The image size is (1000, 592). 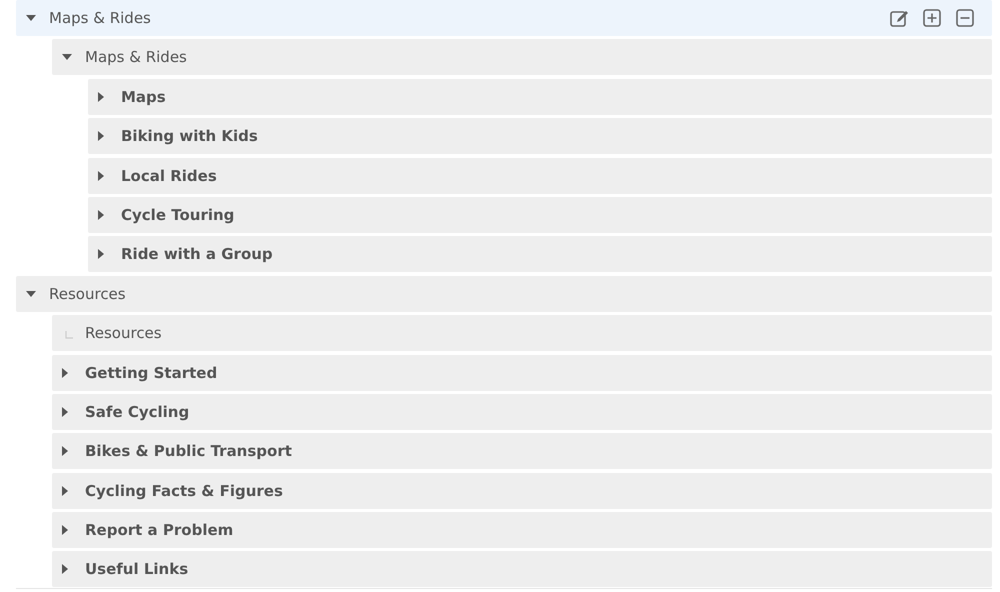 What do you see at coordinates (136, 569) in the screenshot?
I see `item-label: Useful Links` at bounding box center [136, 569].